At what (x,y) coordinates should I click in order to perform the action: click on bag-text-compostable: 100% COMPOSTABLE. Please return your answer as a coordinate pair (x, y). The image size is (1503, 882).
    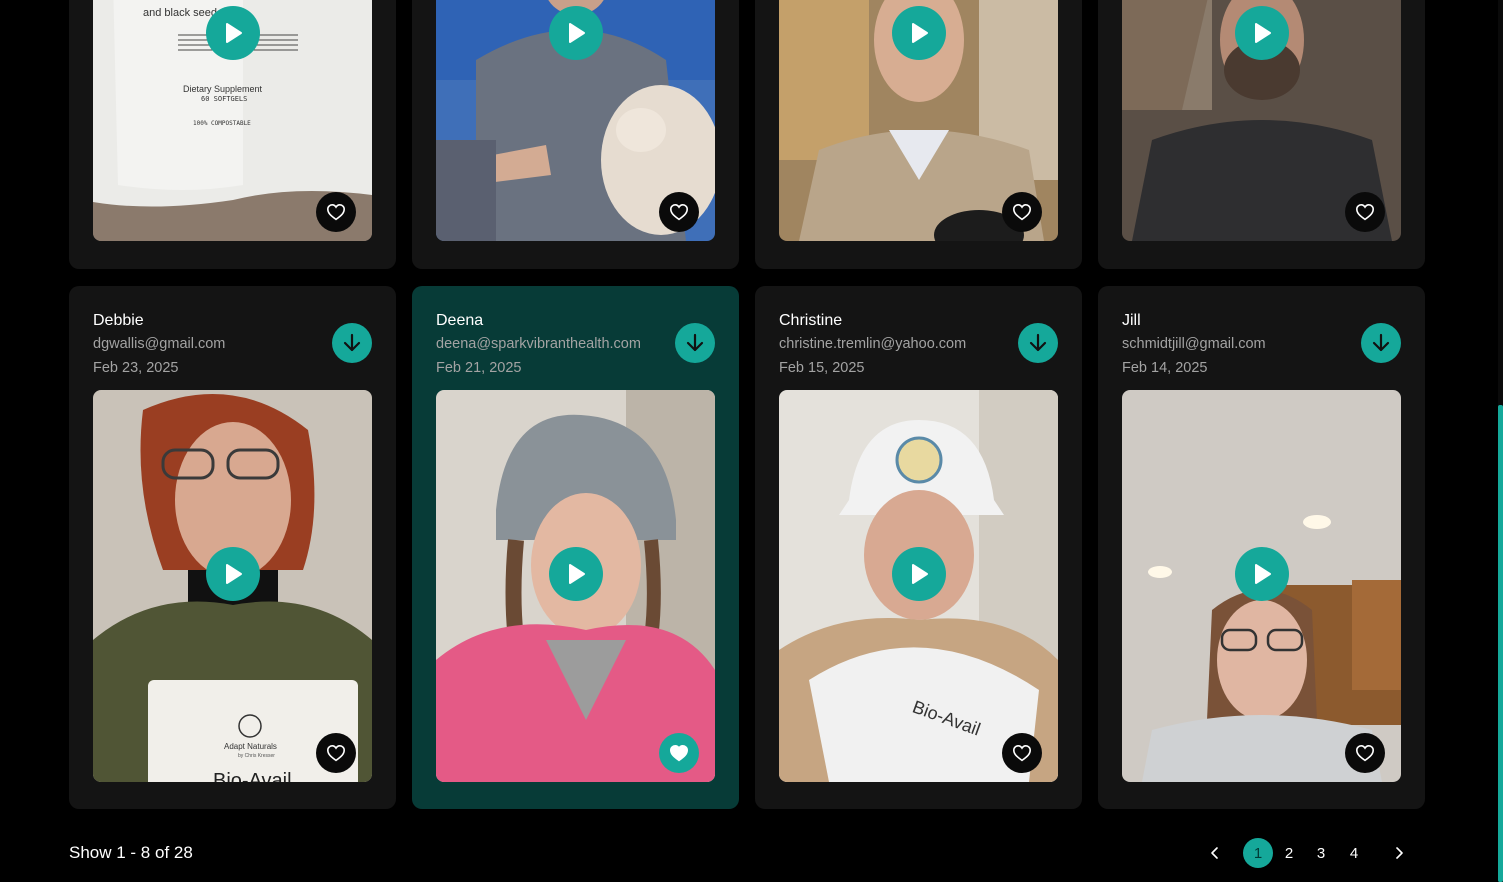
    Looking at the image, I should click on (222, 123).